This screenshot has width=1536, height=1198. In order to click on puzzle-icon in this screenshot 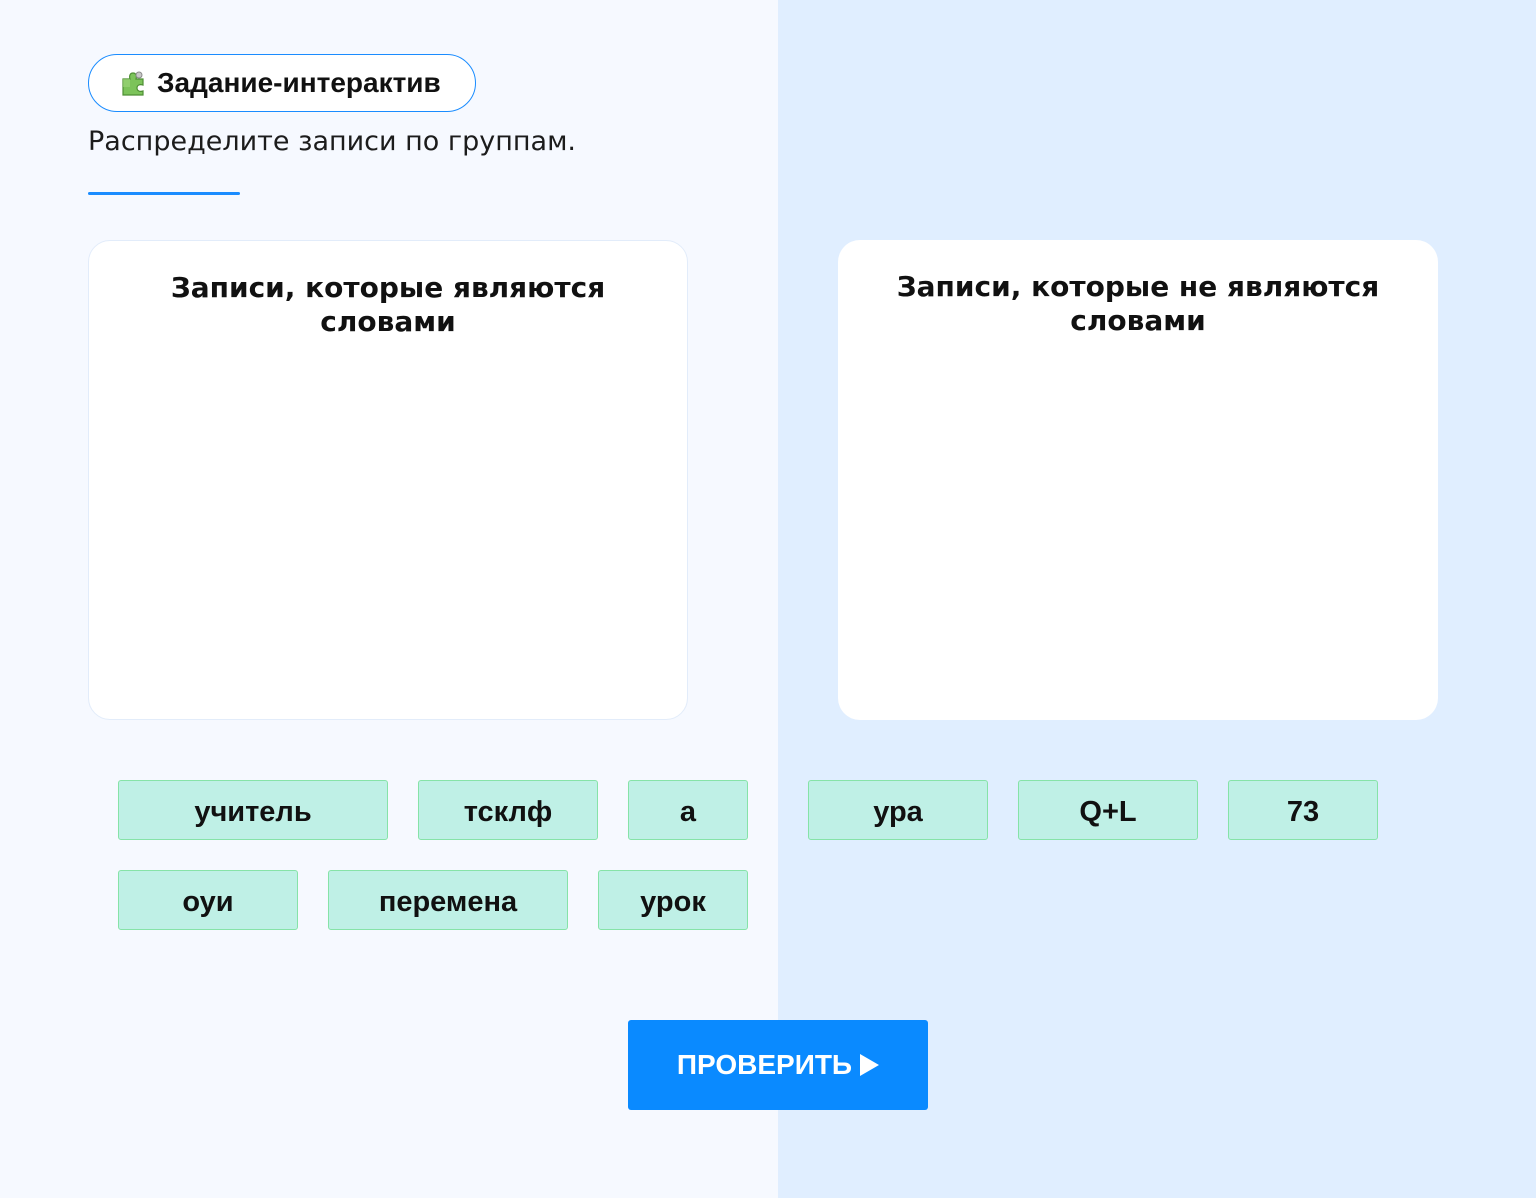, I will do `click(133, 83)`.